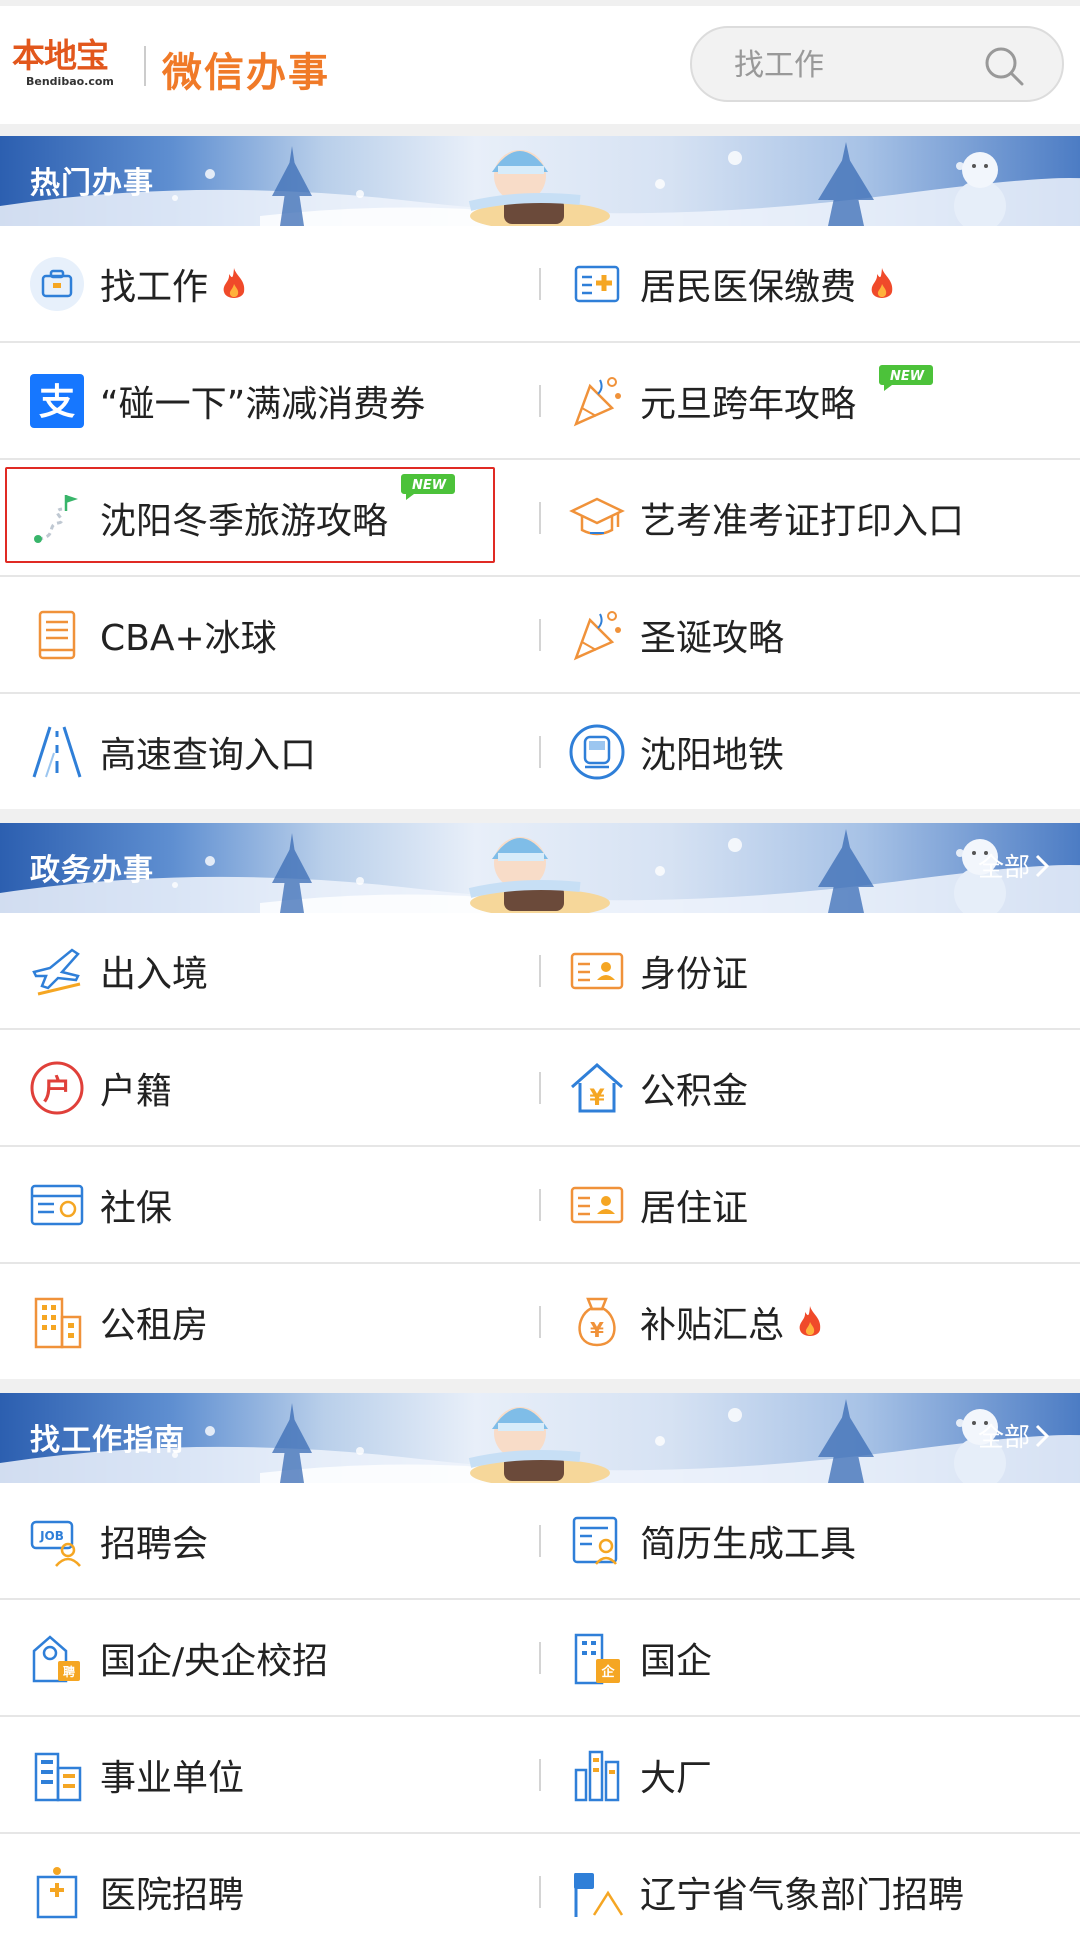 This screenshot has height=1949, width=1080. Describe the element at coordinates (540, 130) in the screenshot. I see `header-gap` at that location.